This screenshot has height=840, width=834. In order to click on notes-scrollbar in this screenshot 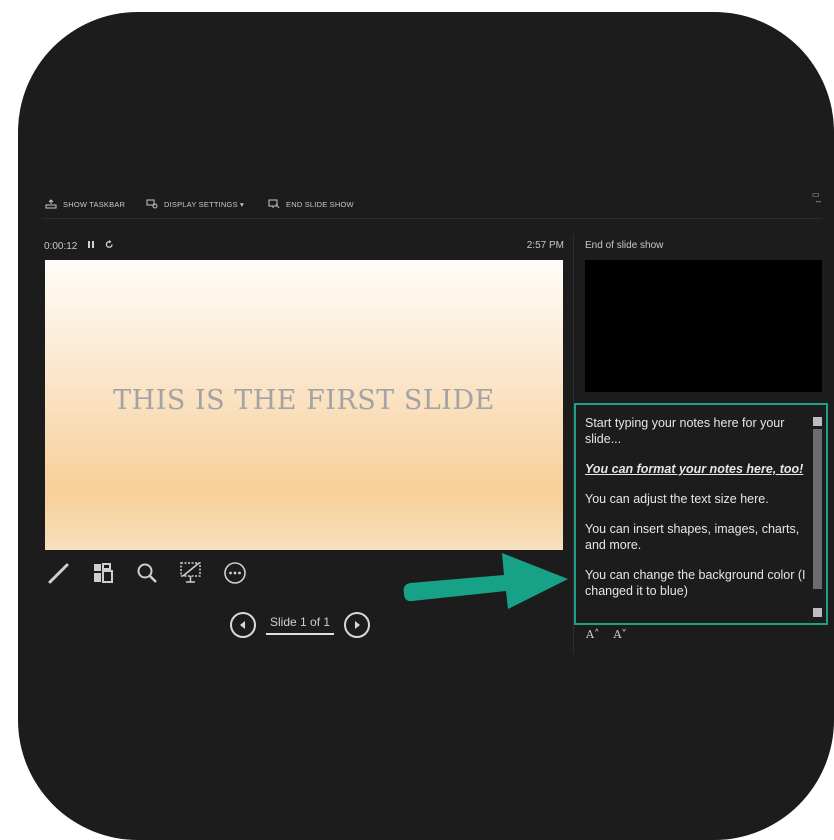, I will do `click(817, 517)`.